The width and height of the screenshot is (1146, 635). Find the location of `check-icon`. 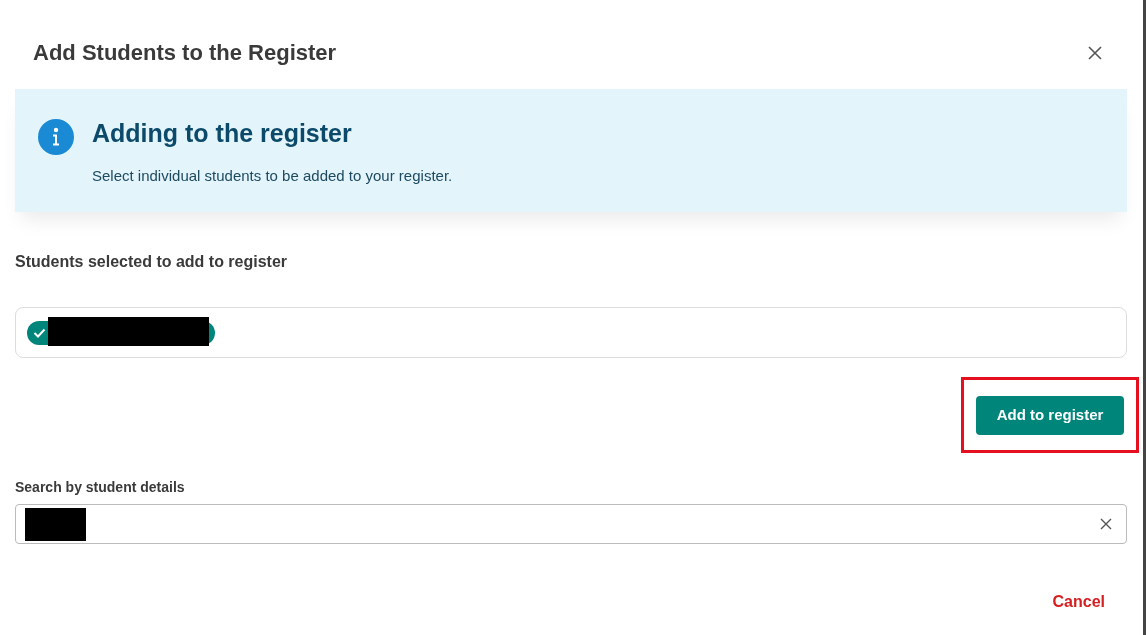

check-icon is located at coordinates (39, 332).